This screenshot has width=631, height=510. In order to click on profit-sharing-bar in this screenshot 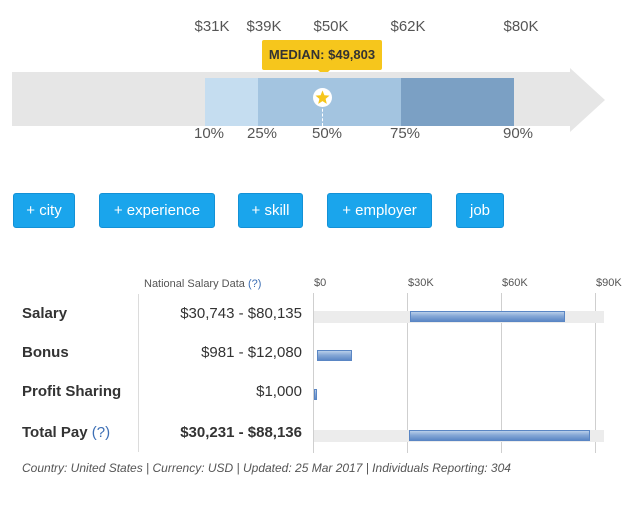, I will do `click(316, 394)`.